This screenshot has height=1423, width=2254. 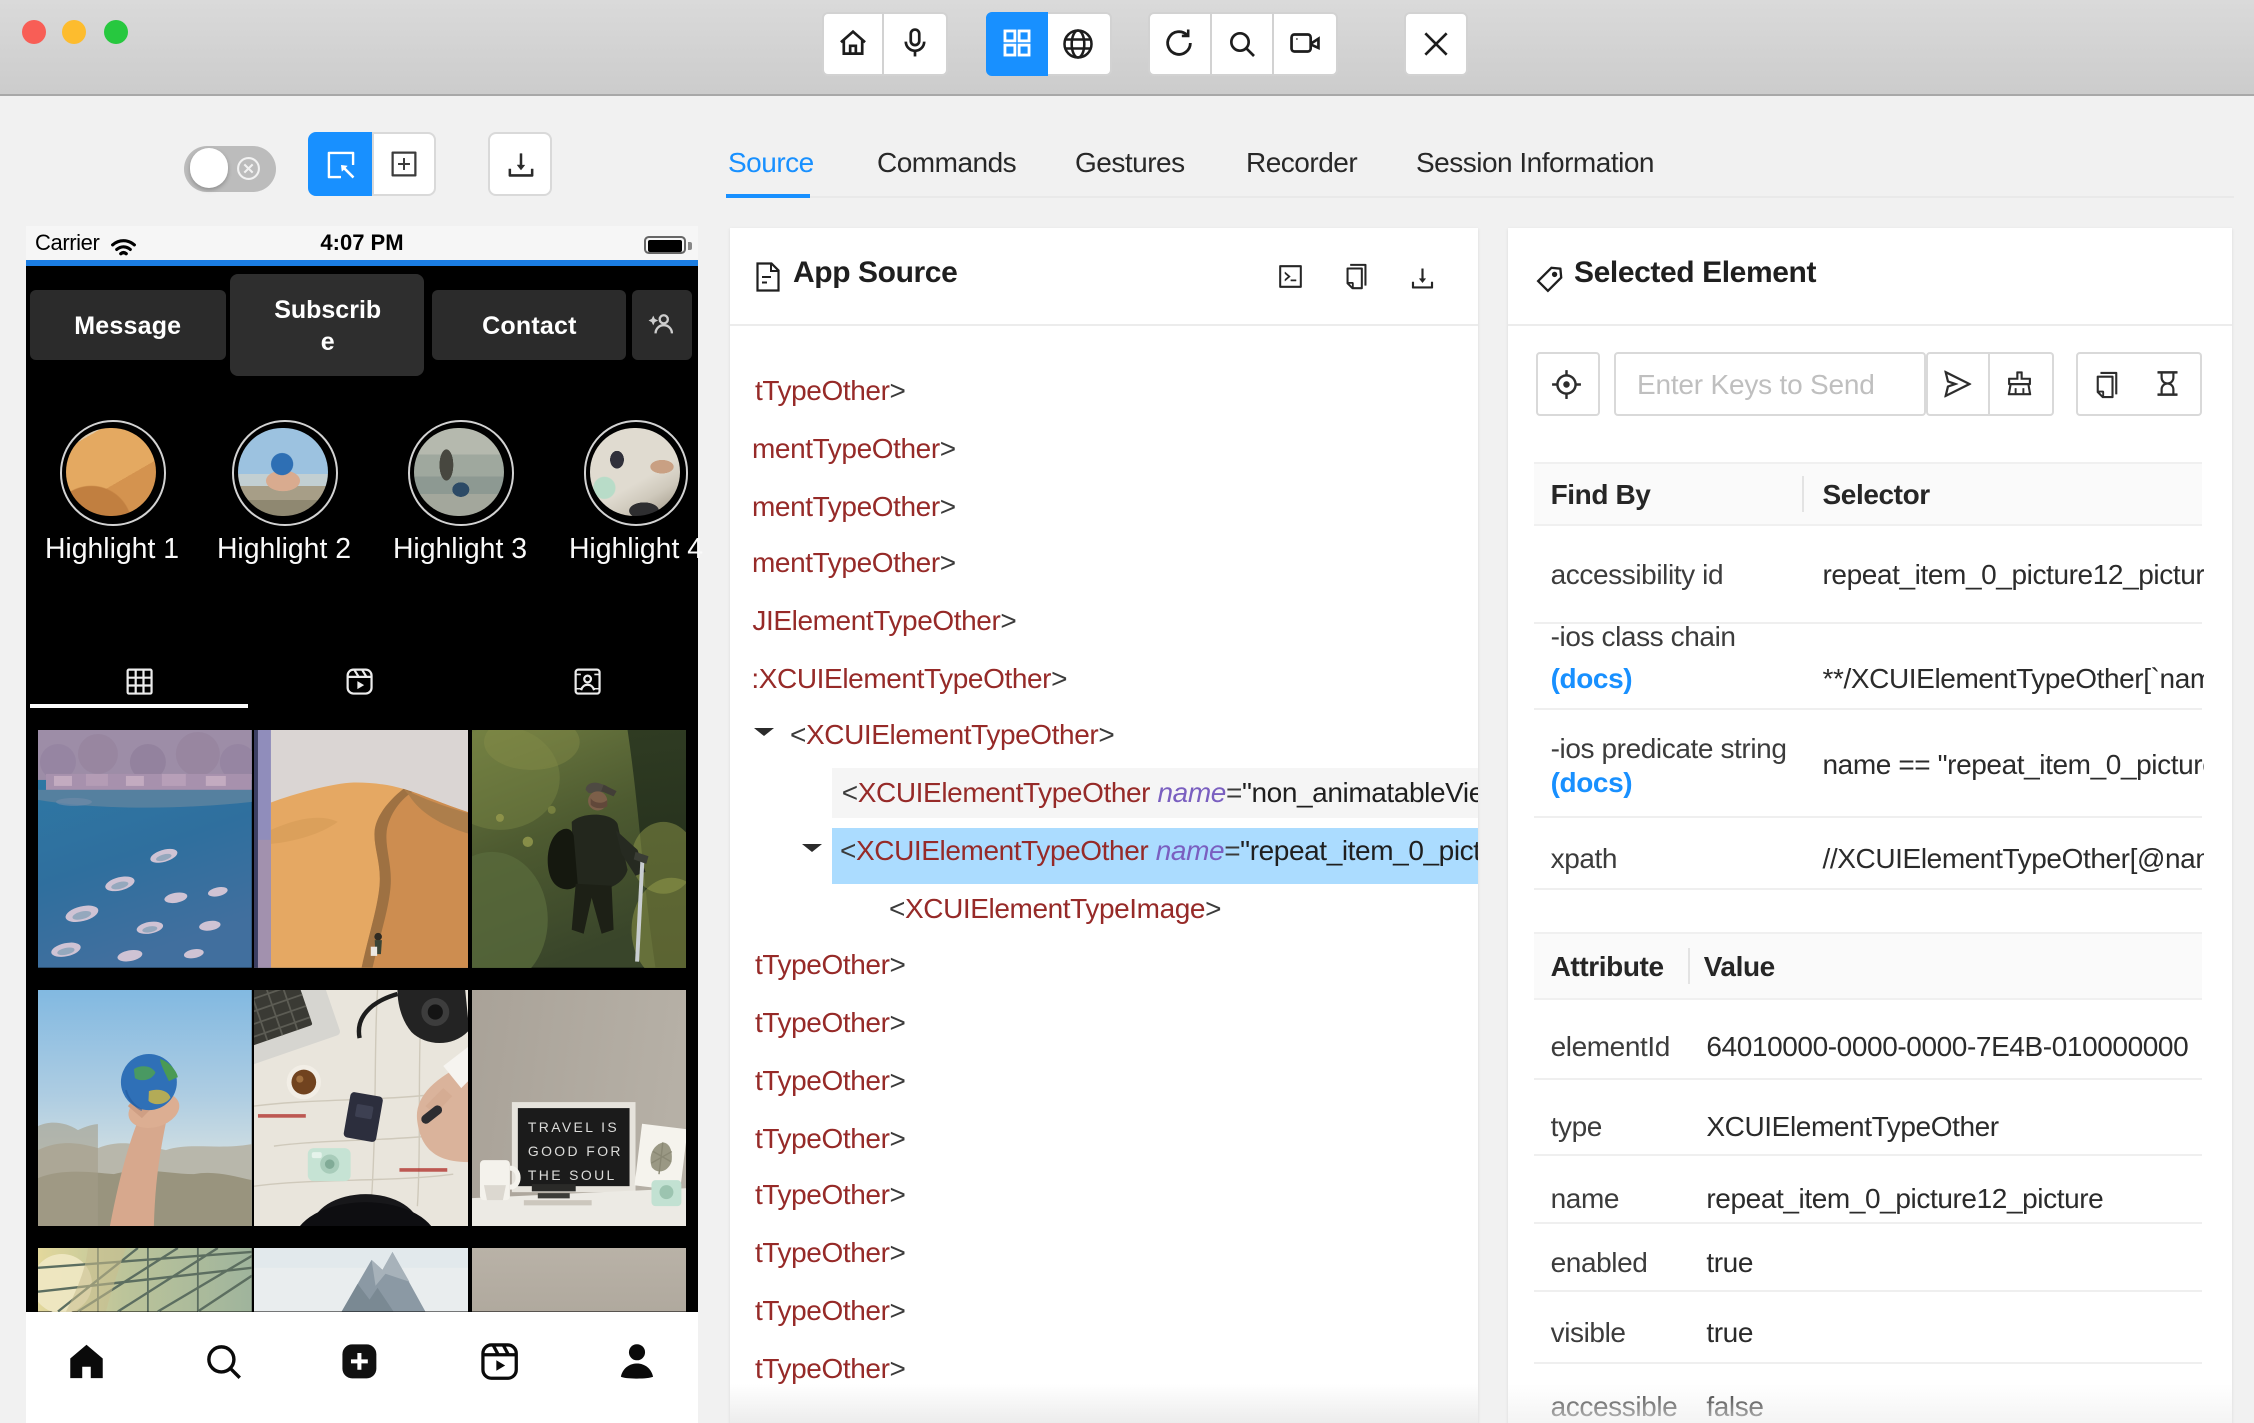 I want to click on svg-text: THE SOUL, so click(x=571, y=1176).